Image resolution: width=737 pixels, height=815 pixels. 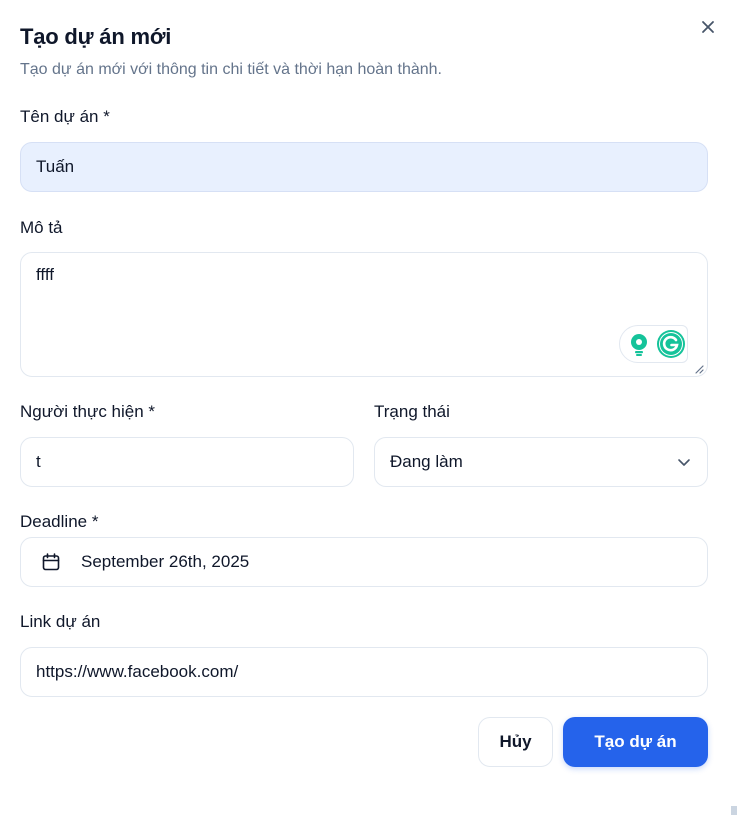 I want to click on description-textarea: ffff, so click(x=364, y=314).